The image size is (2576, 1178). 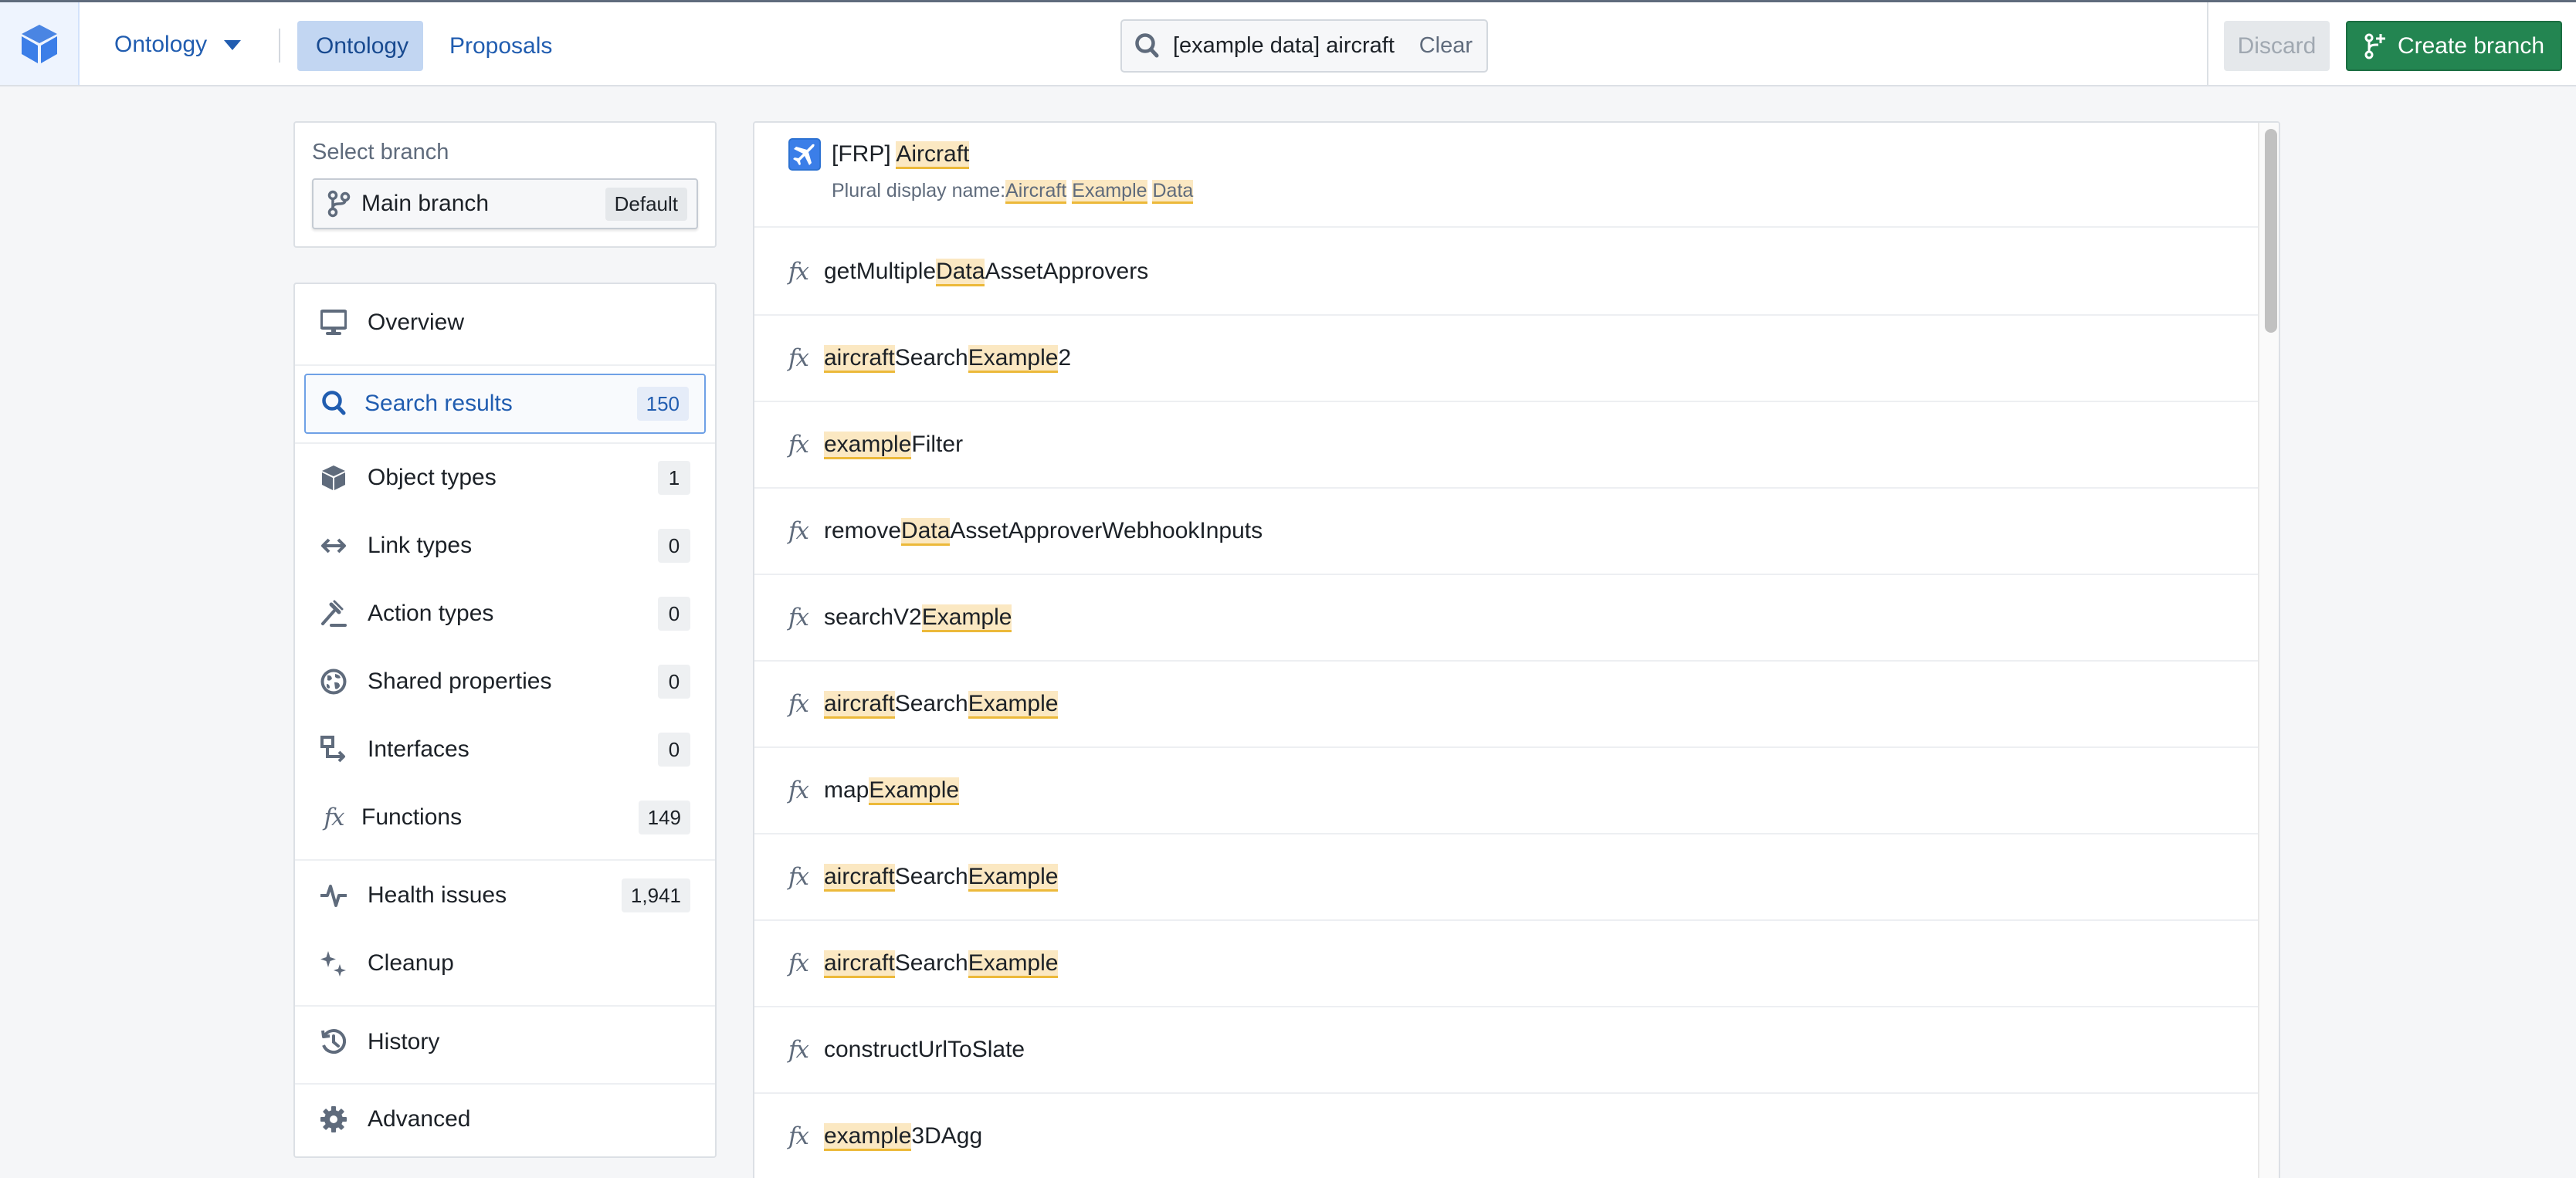 What do you see at coordinates (1506, 532) in the screenshot?
I see `result-function: fx removeDataAssetApproverWebhookInputs` at bounding box center [1506, 532].